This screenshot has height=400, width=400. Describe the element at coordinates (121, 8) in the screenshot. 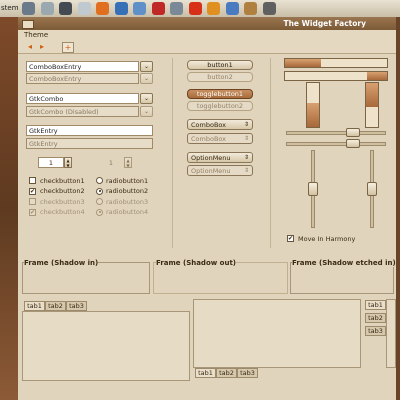

I see `globe-icon` at that location.